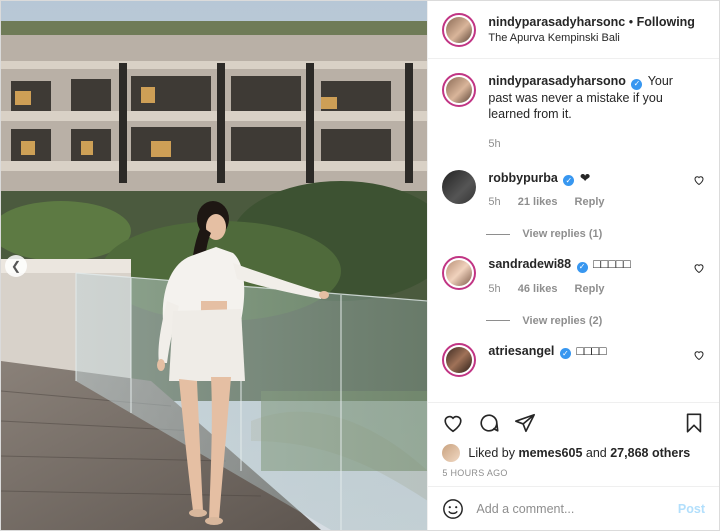 This screenshot has width=720, height=531. Describe the element at coordinates (453, 509) in the screenshot. I see `smile-icon` at that location.